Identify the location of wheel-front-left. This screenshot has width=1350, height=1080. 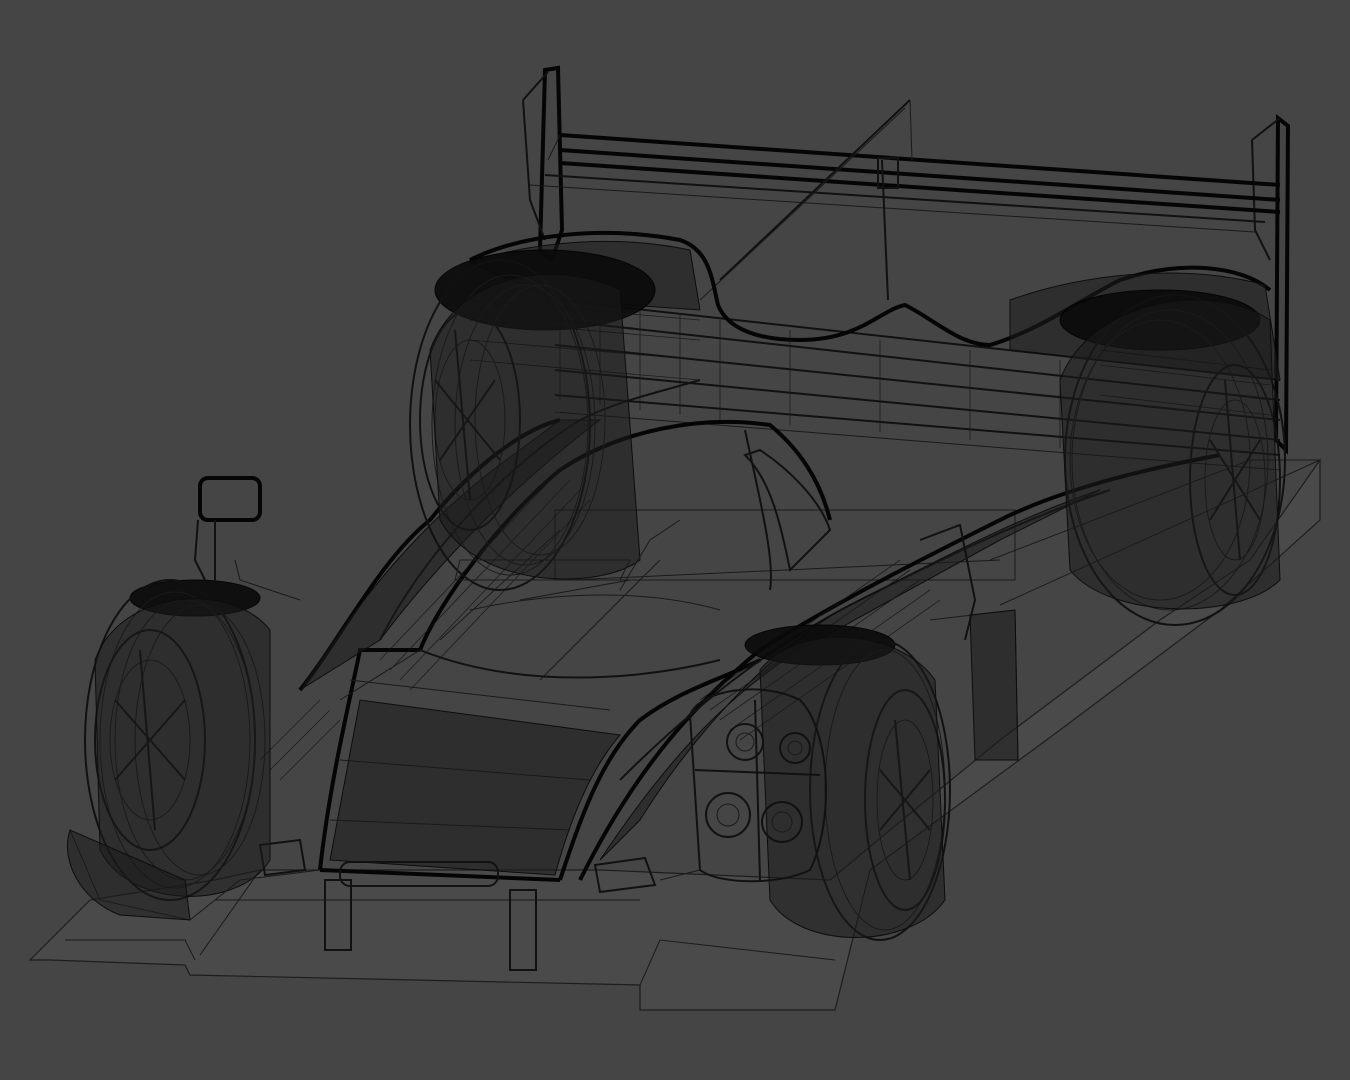
(168, 750).